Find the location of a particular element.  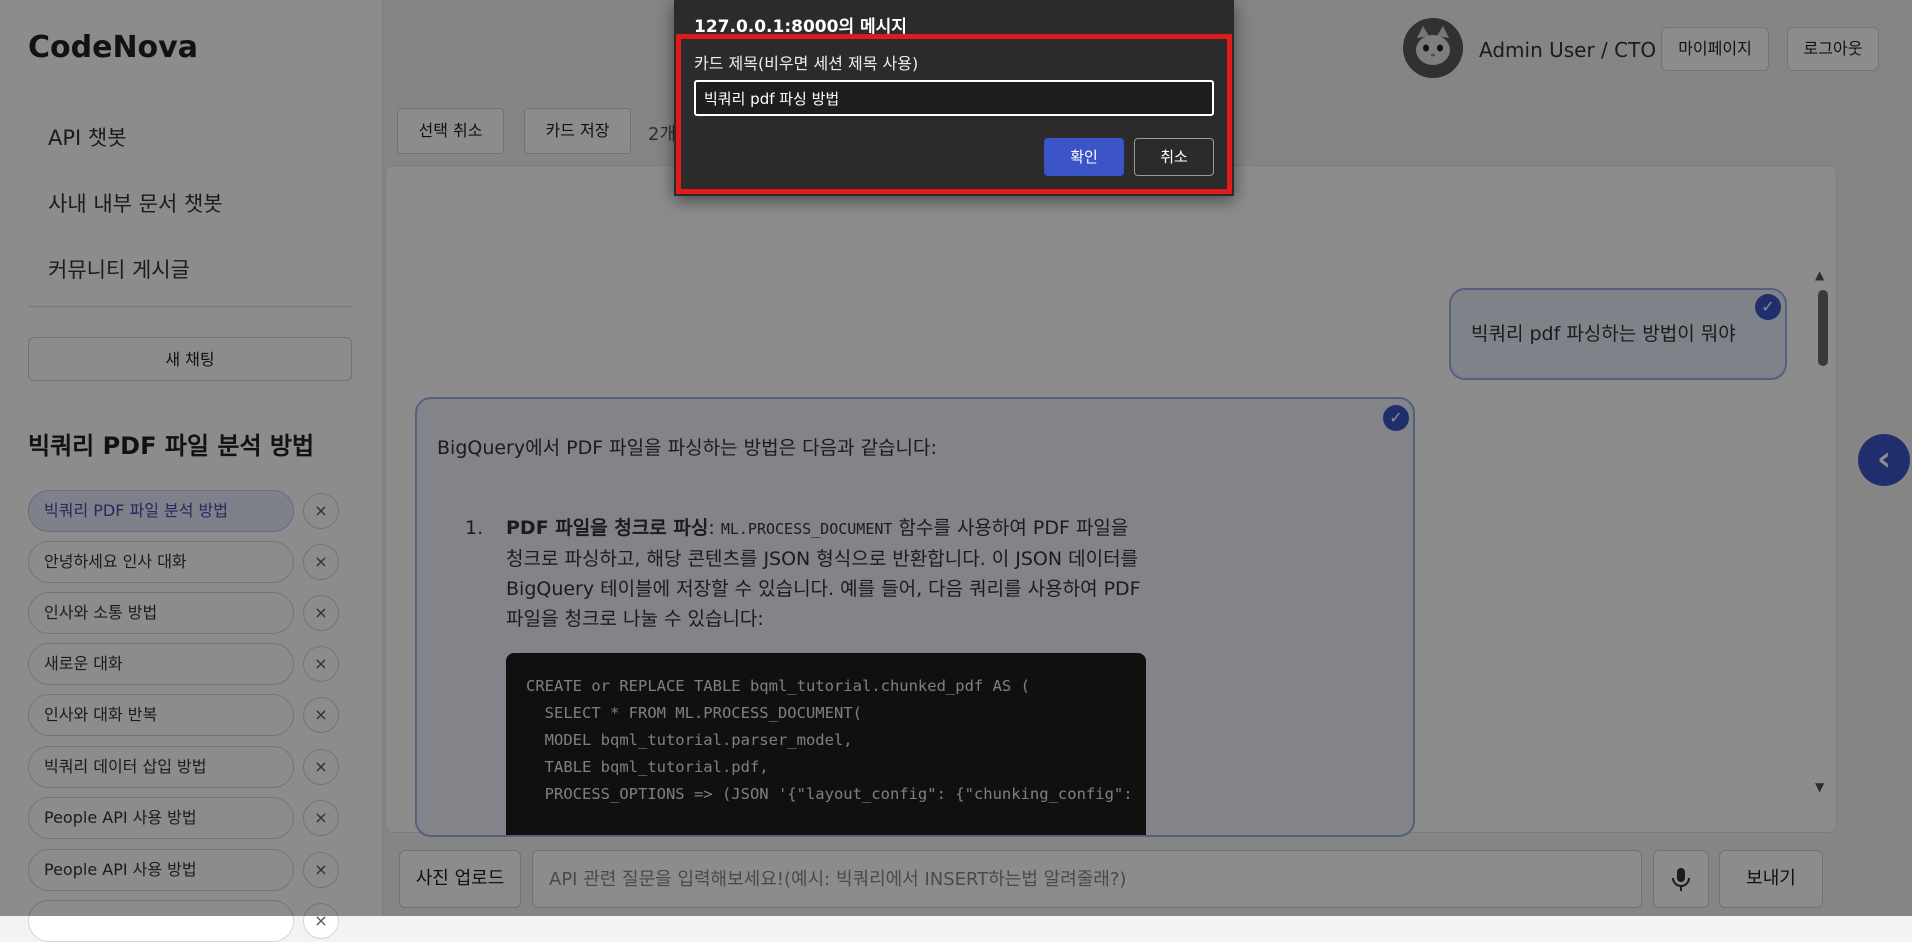

cancel-button: 취소 is located at coordinates (1174, 157).